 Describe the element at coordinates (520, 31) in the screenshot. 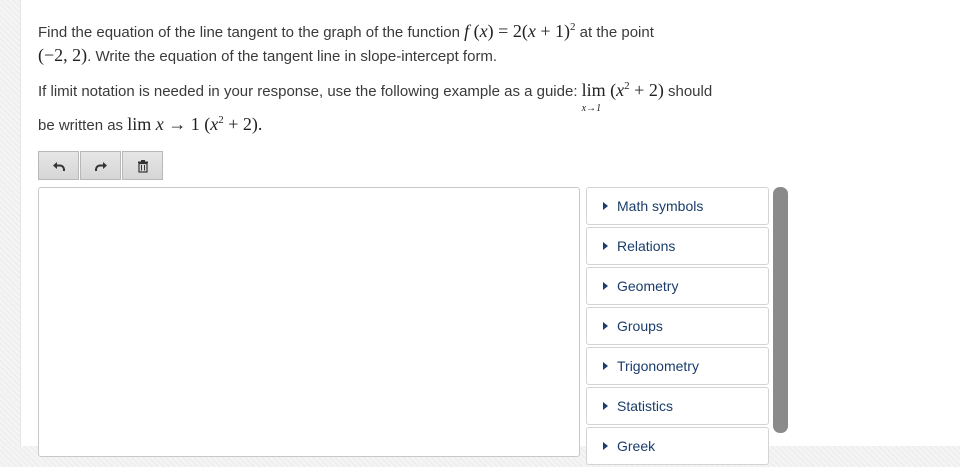

I see `function-expression: f (x) = 2(x + 1)2` at that location.